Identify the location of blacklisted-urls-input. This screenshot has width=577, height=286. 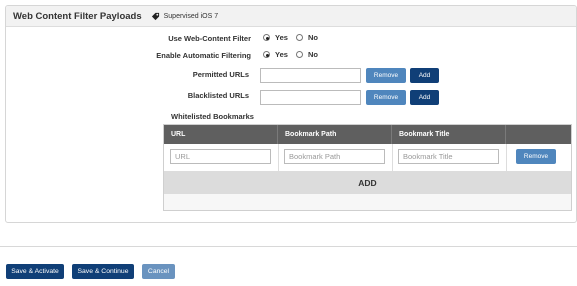
(310, 97).